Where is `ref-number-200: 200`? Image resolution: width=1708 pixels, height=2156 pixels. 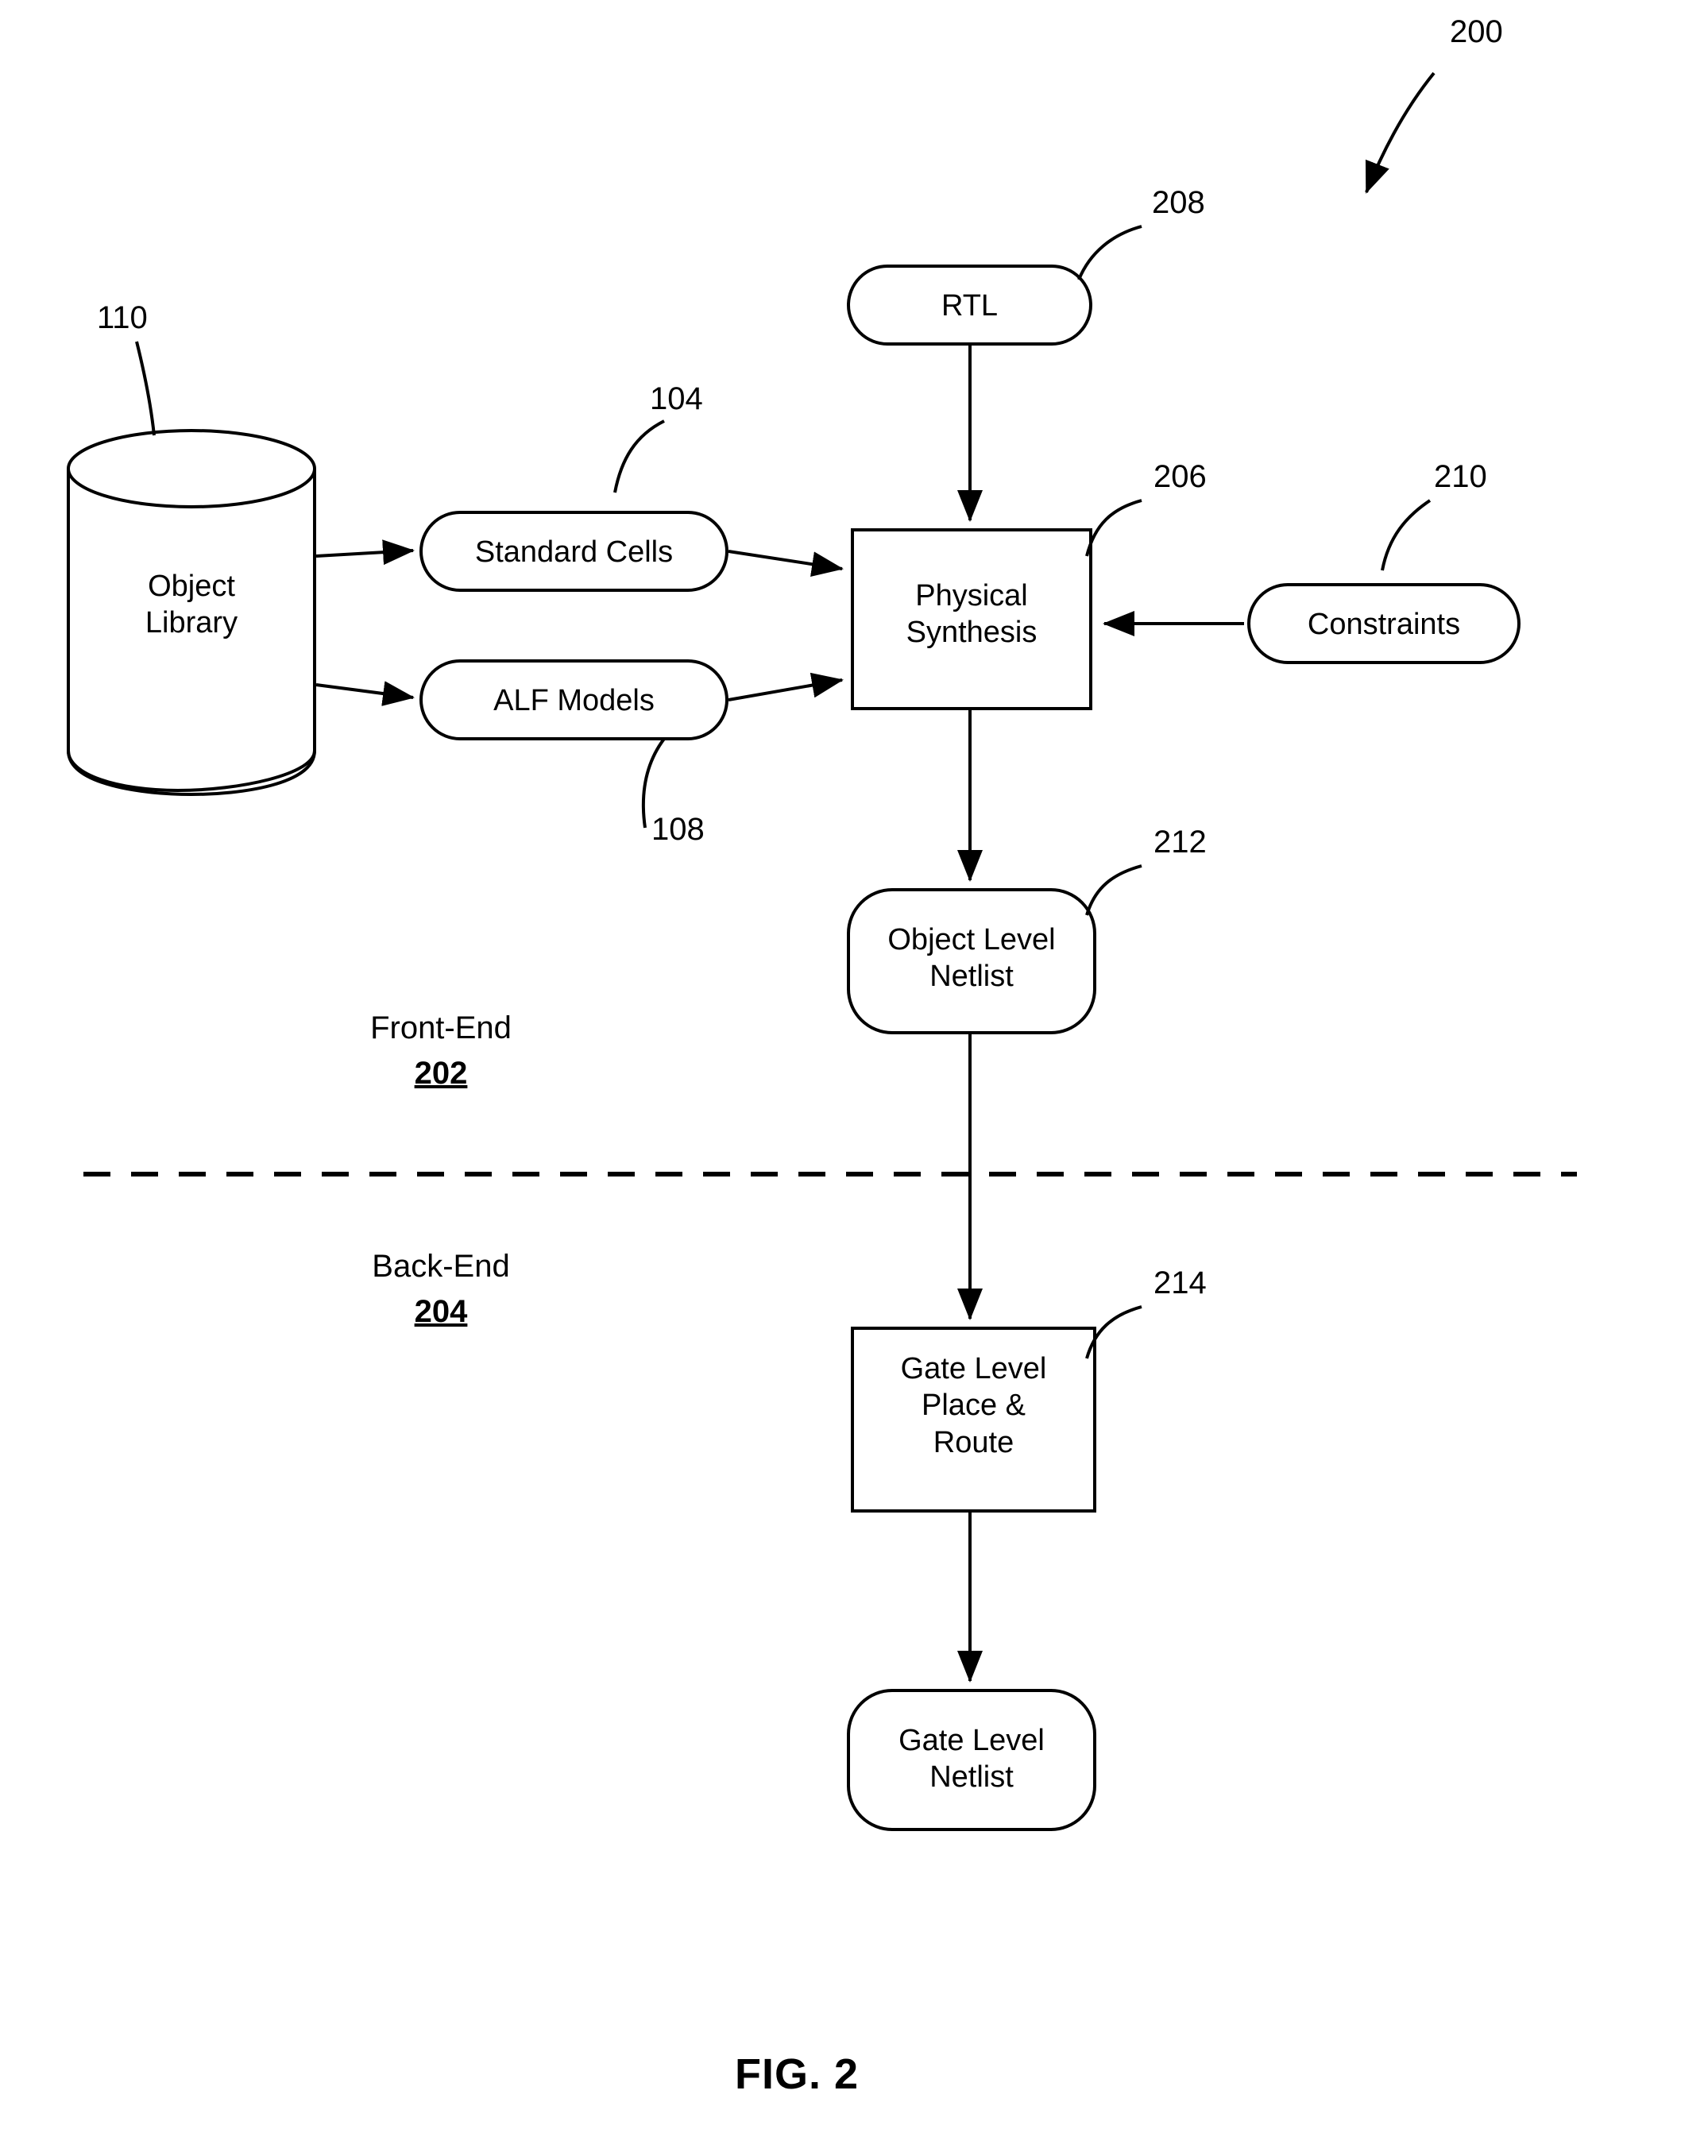 ref-number-200: 200 is located at coordinates (1476, 31).